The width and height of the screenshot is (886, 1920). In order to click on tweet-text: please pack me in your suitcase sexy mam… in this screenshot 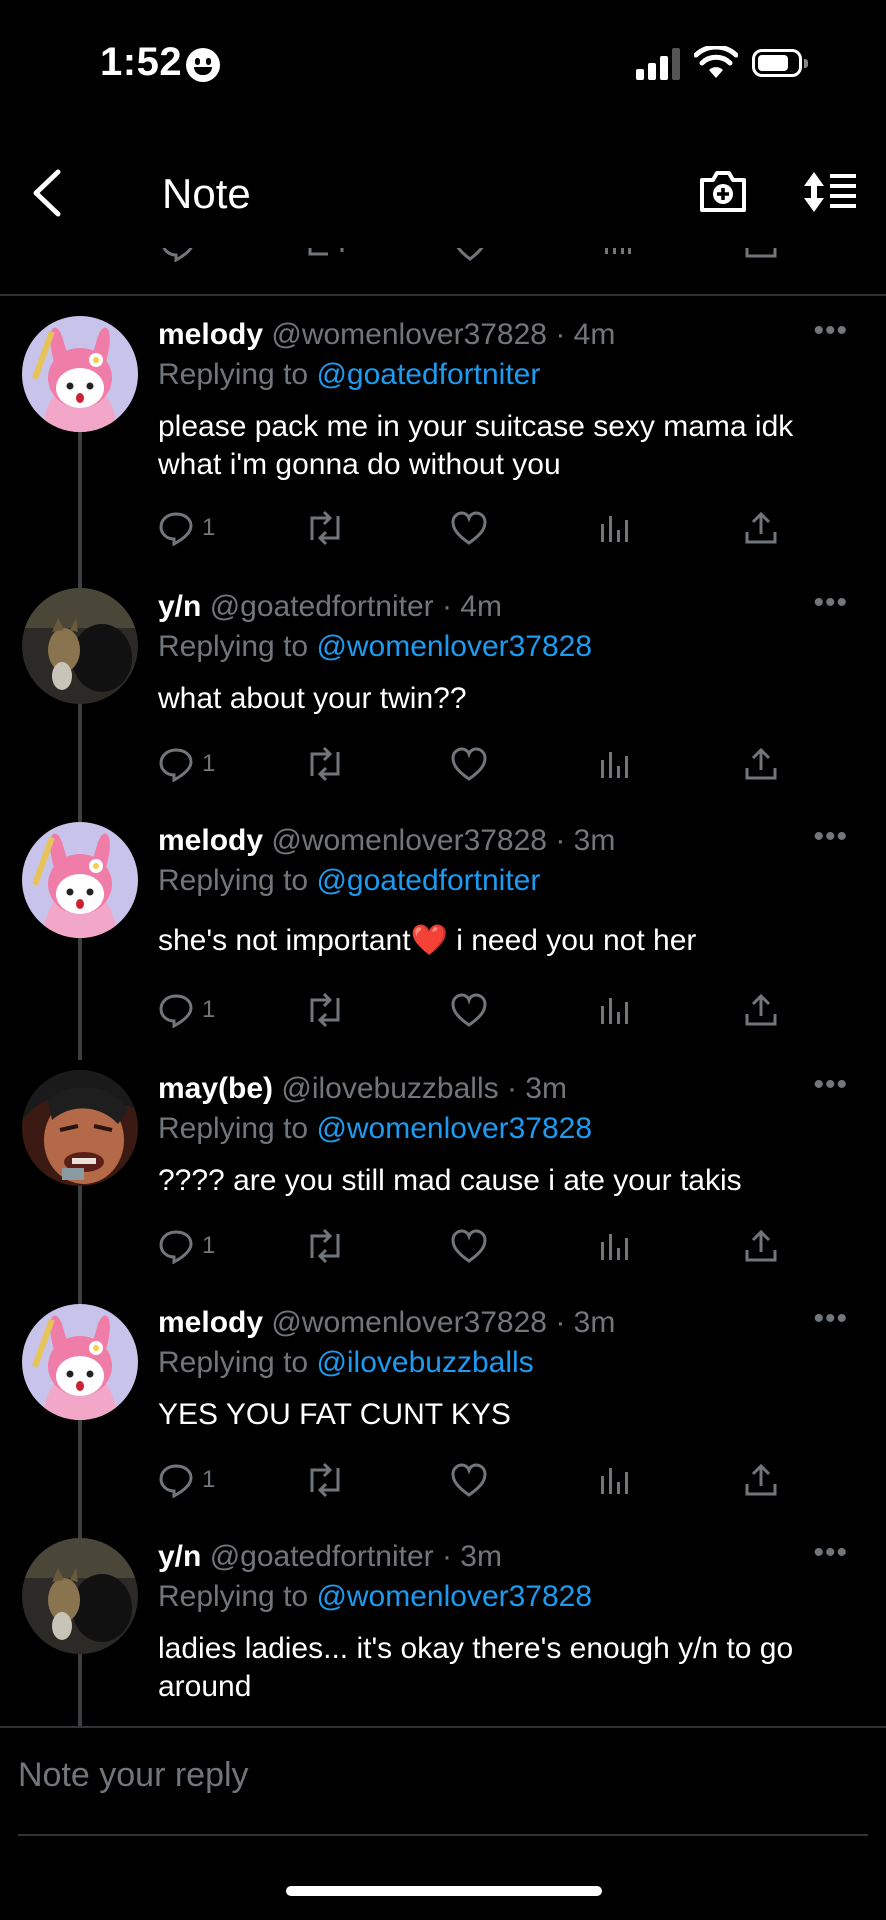, I will do `click(476, 445)`.